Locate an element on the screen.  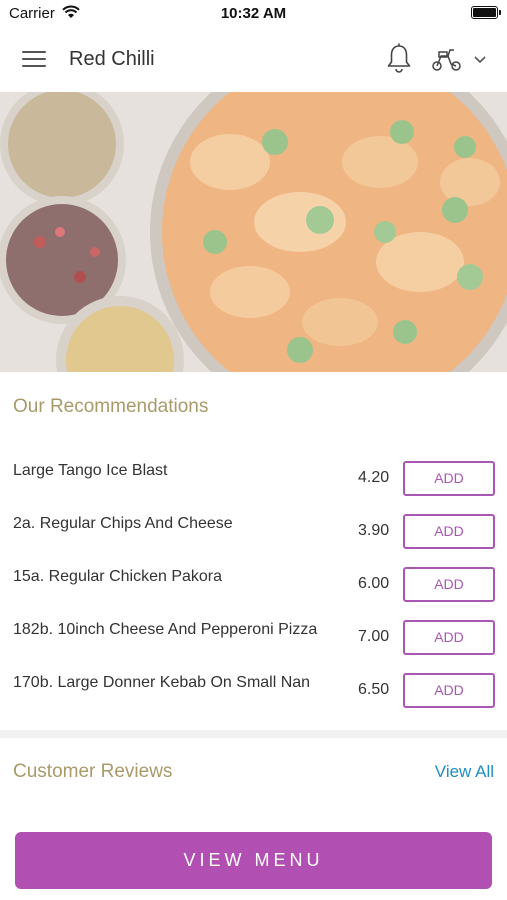
status-bar: Carrier 10:32 AM is located at coordinates (253, 14).